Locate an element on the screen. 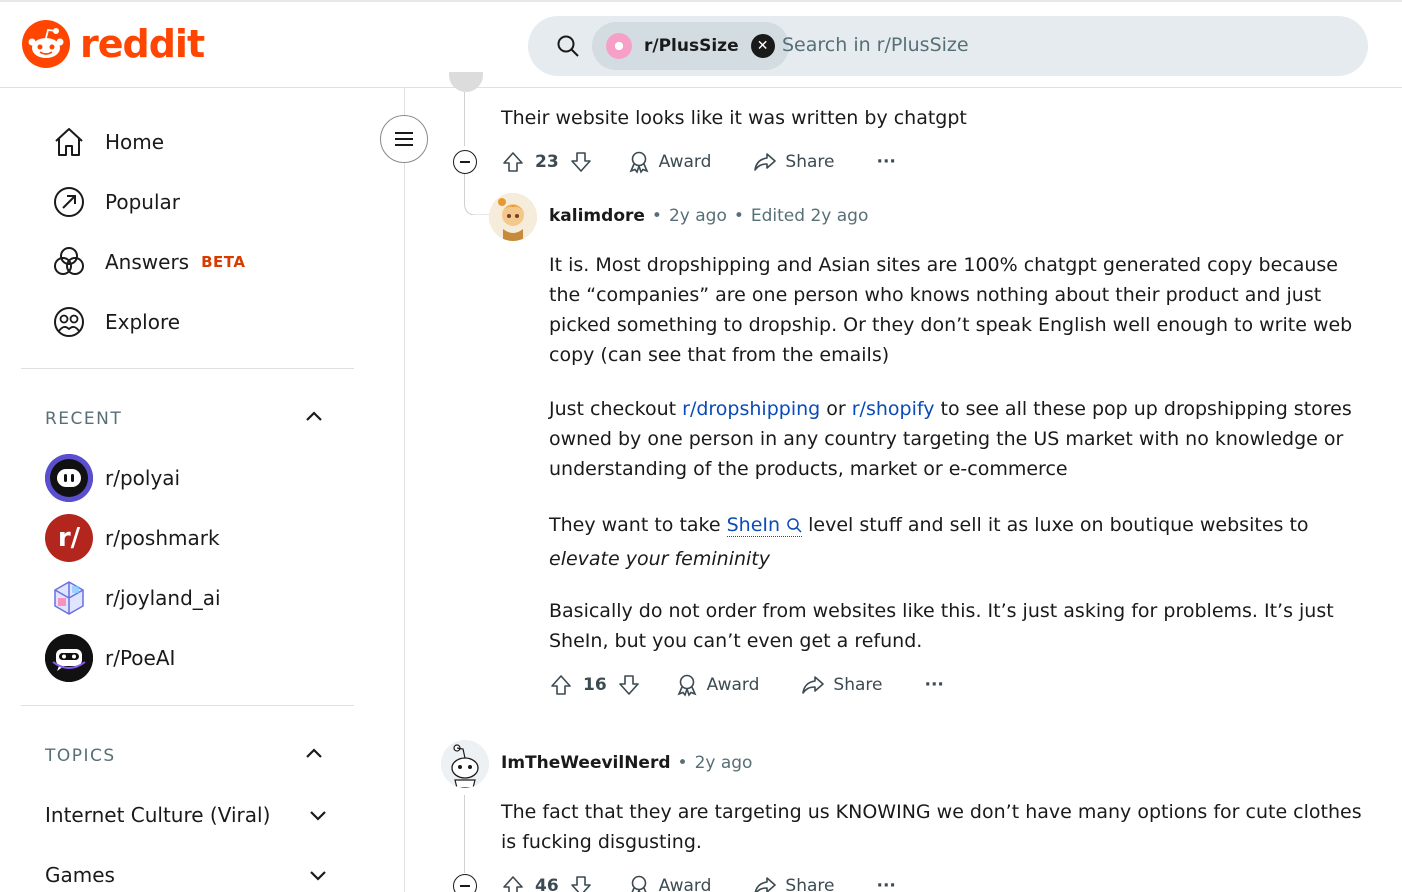  topic-games: Games is located at coordinates (187, 875).